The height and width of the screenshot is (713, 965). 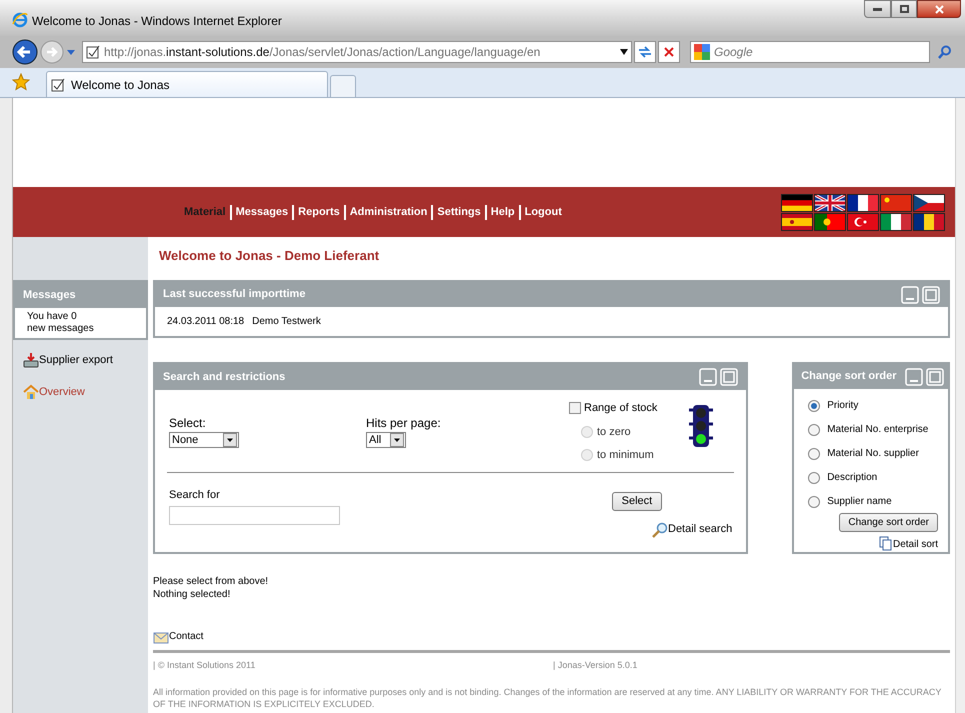 I want to click on envelope-icon, so click(x=161, y=637).